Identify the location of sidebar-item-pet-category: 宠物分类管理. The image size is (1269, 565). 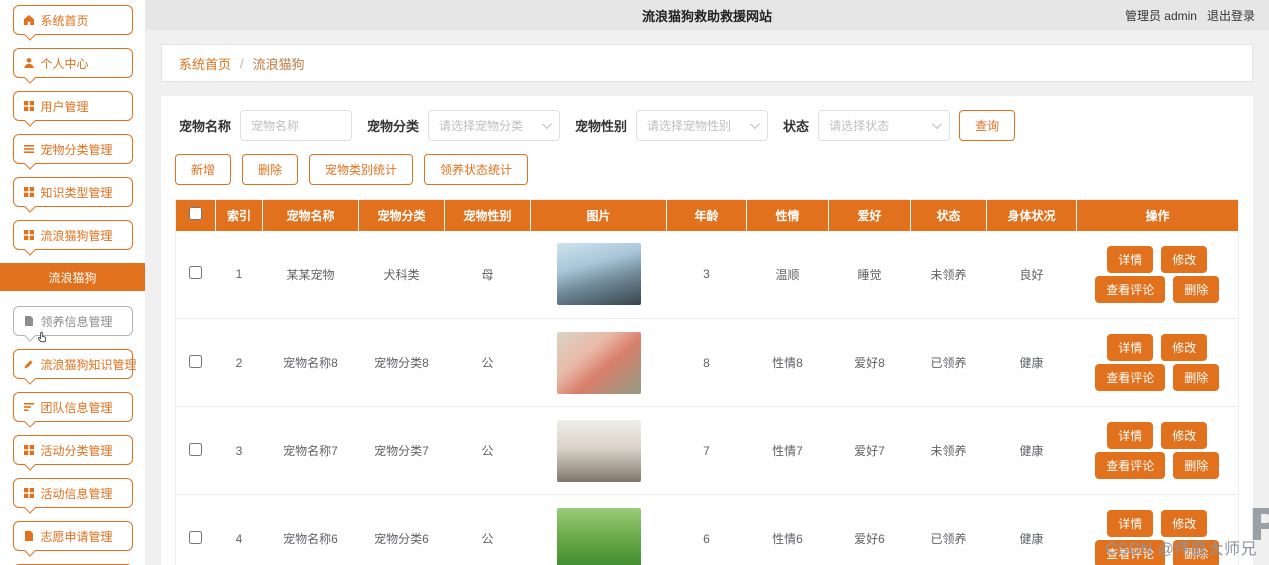
(72, 149).